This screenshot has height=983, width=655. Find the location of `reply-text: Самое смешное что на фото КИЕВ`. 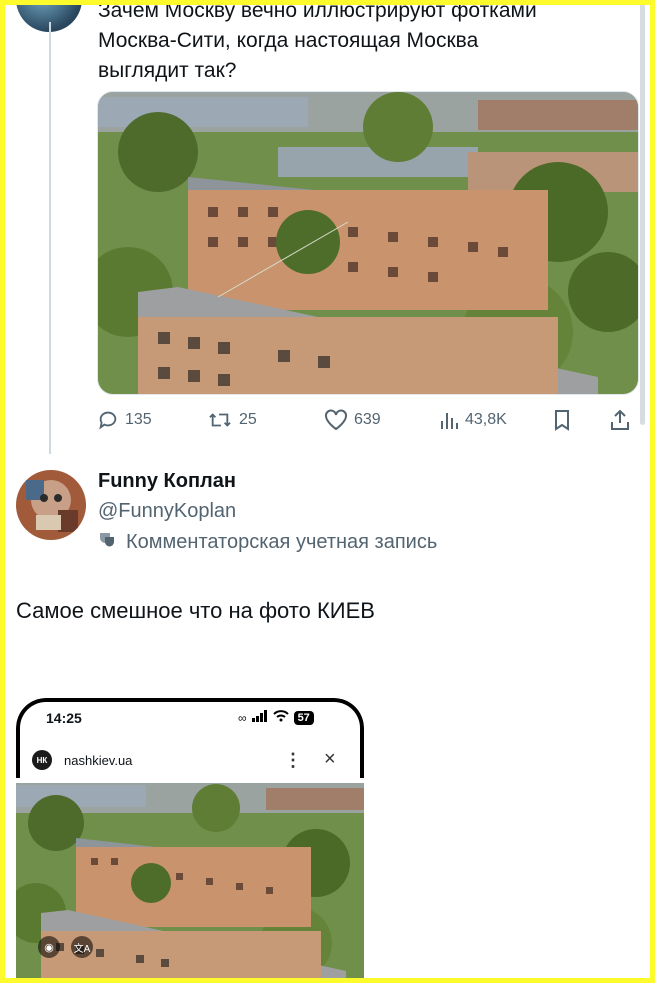

reply-text: Самое смешное что на фото КИЕВ is located at coordinates (195, 610).